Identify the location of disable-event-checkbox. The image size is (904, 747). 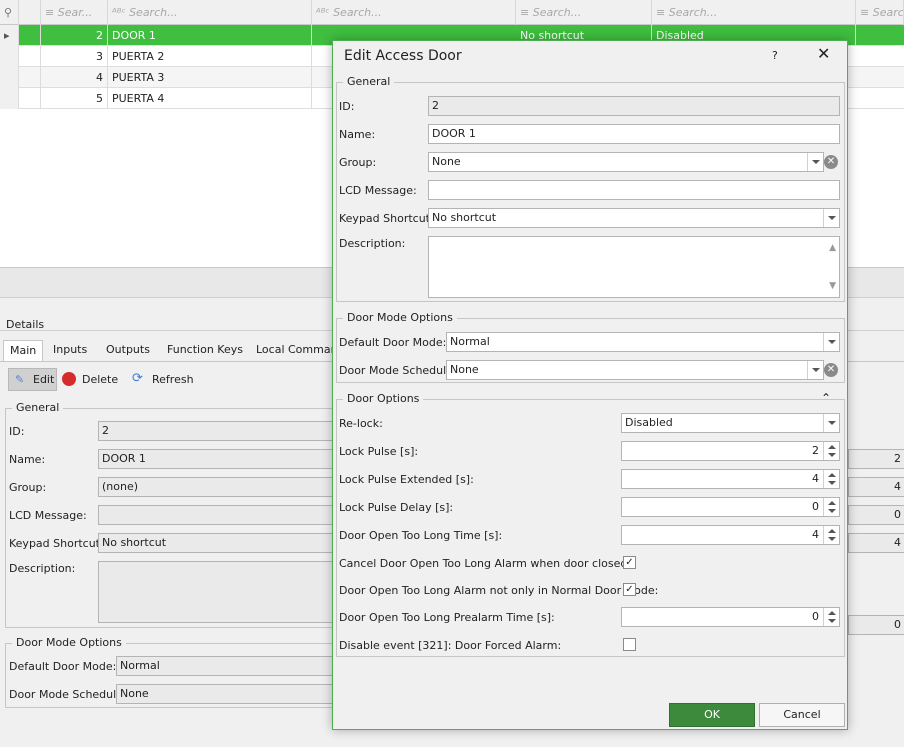
(629, 644).